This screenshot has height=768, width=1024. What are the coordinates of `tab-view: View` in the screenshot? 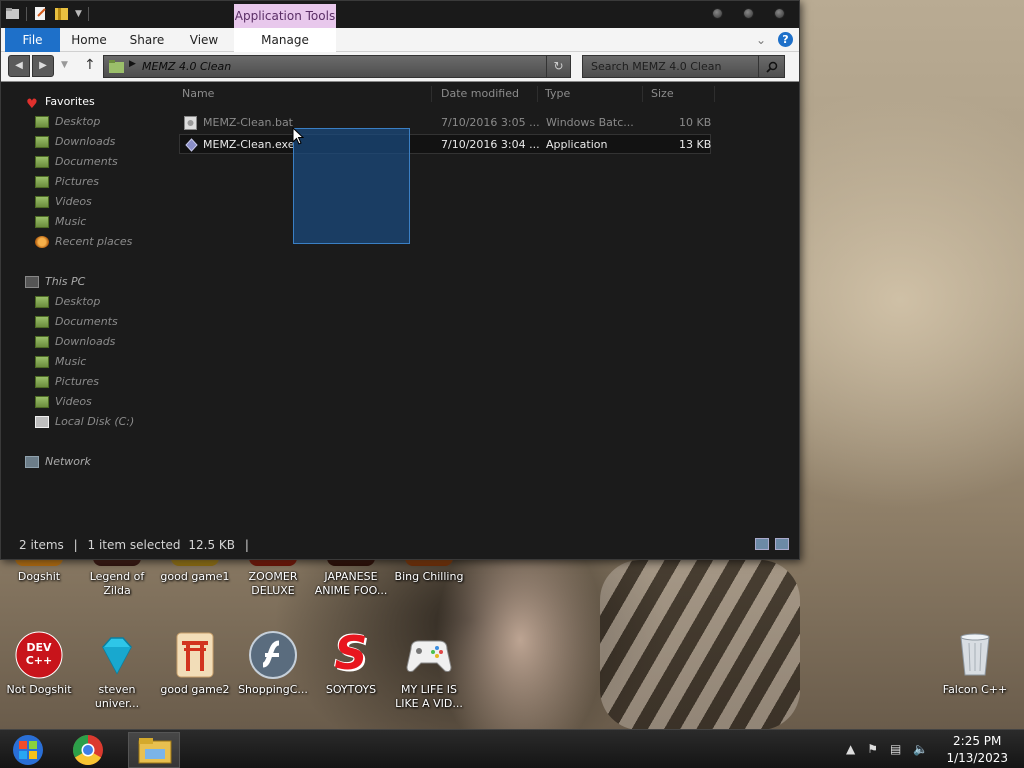 It's located at (204, 40).